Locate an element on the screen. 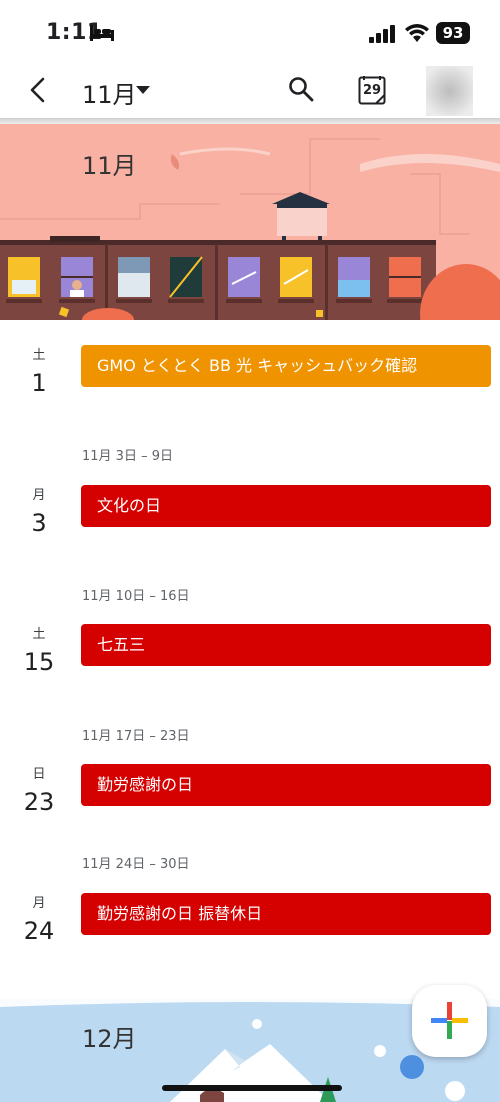  event-chip: 七五三 is located at coordinates (286, 645).